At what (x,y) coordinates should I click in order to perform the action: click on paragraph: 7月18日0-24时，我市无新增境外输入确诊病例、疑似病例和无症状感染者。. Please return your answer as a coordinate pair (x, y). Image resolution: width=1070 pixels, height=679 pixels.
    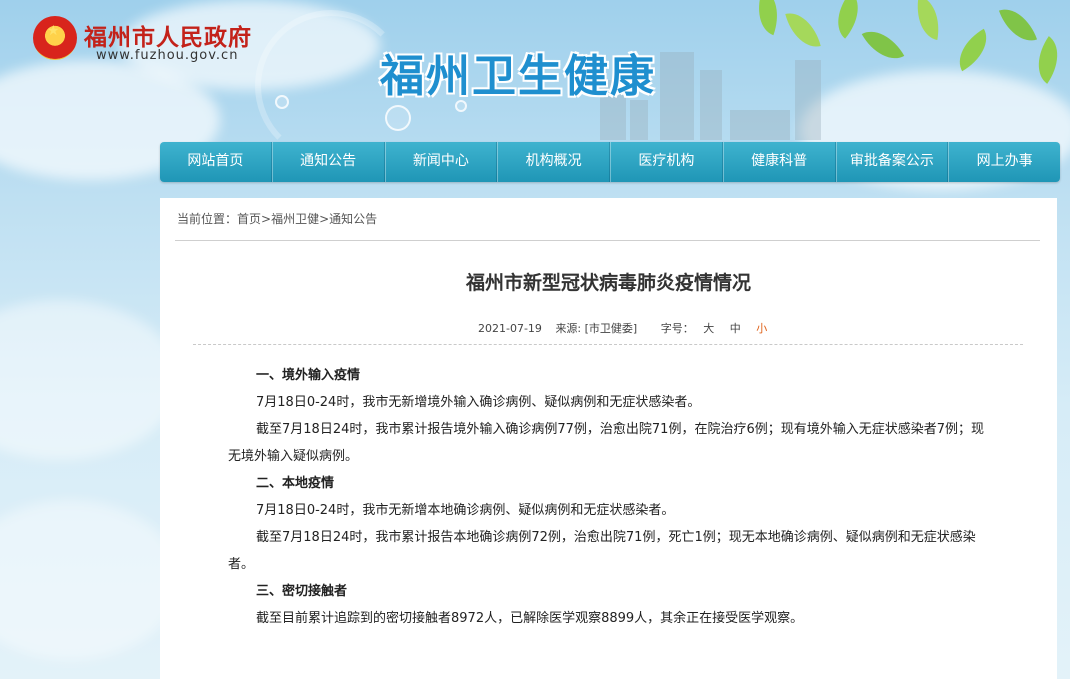
    Looking at the image, I should click on (478, 402).